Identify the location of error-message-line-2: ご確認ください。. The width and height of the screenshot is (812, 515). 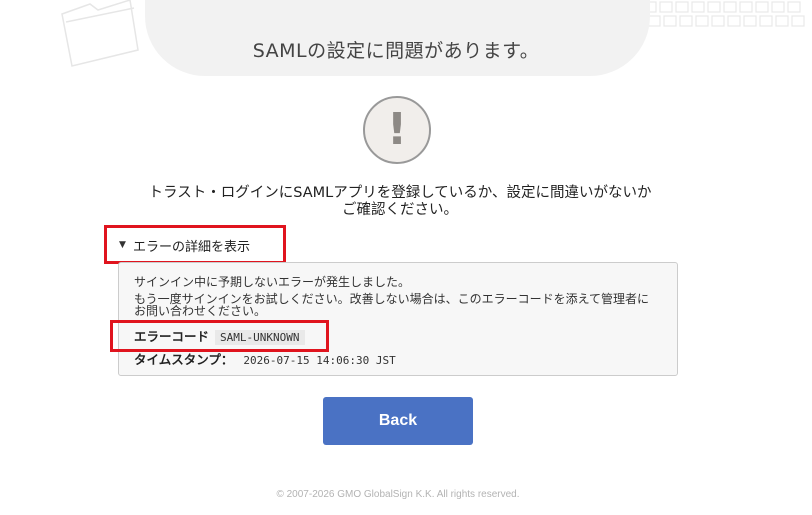
(400, 210).